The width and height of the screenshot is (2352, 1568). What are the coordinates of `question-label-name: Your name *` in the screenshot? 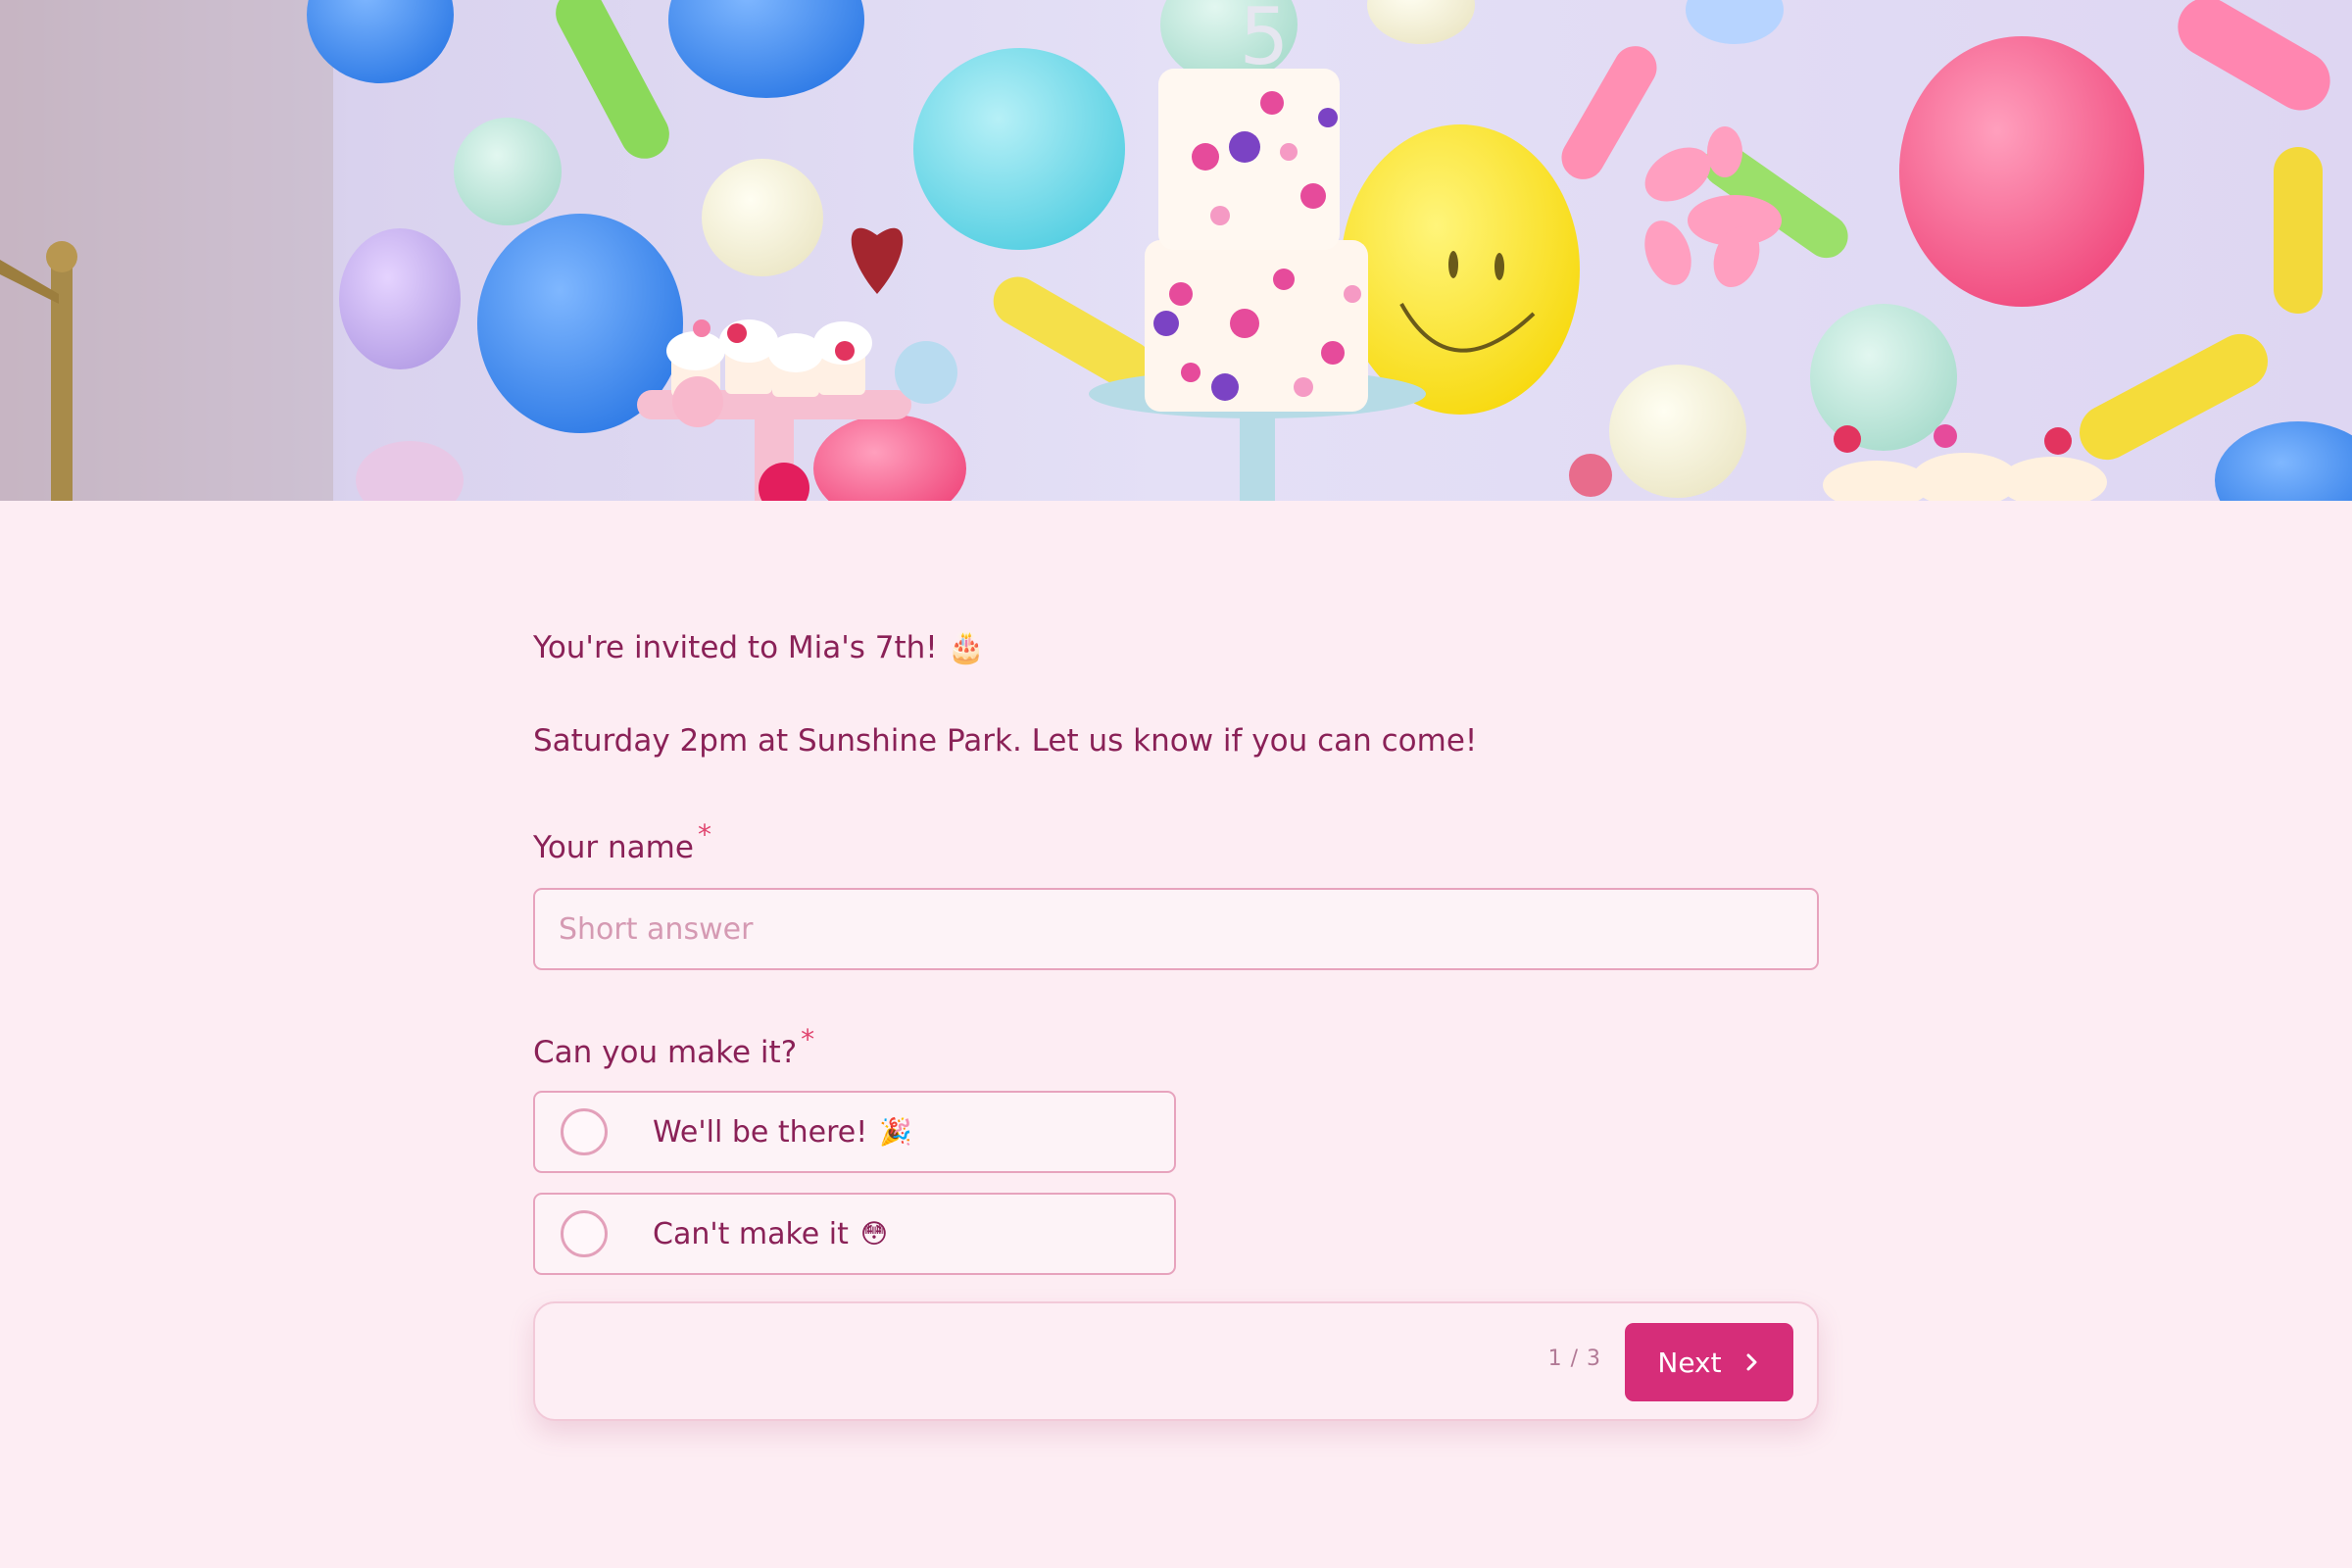 It's located at (1176, 841).